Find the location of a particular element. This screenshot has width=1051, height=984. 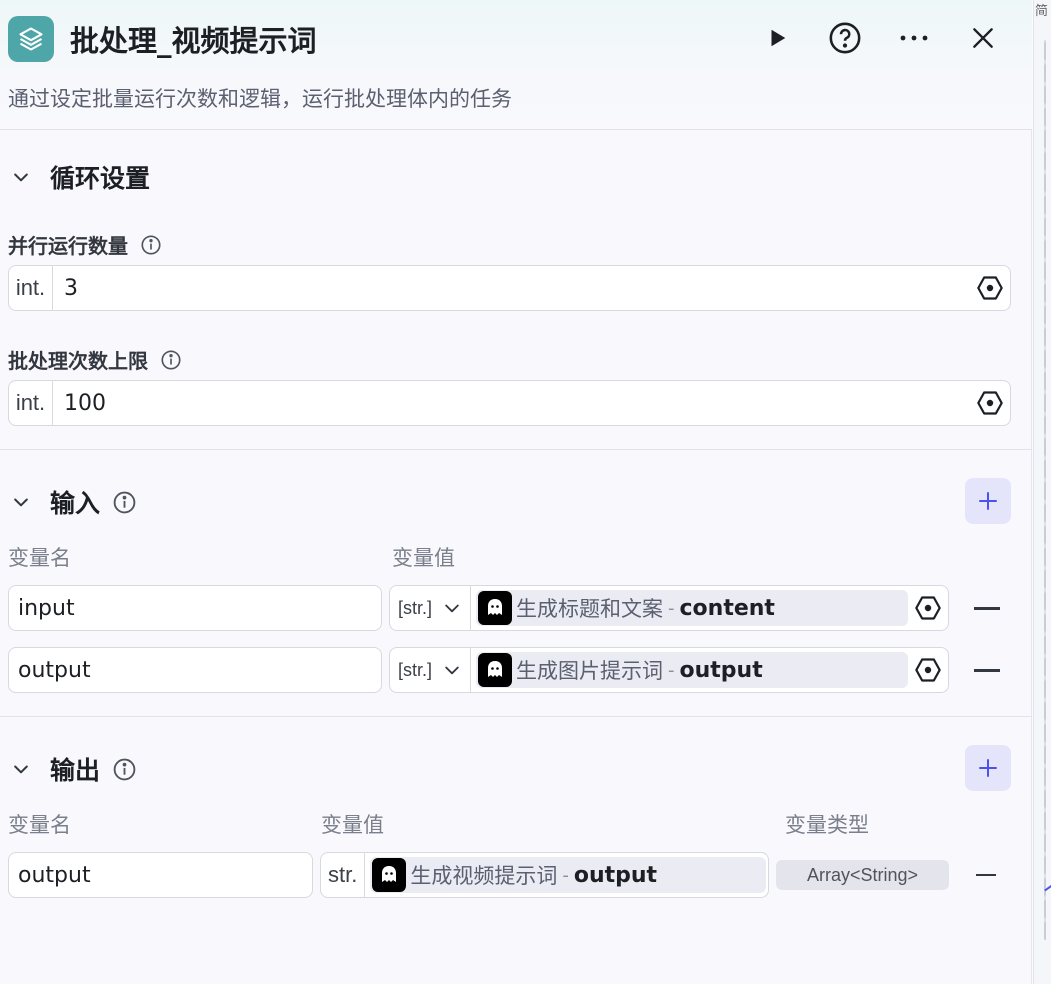

parallel-count-input: int. 3 is located at coordinates (509, 288).